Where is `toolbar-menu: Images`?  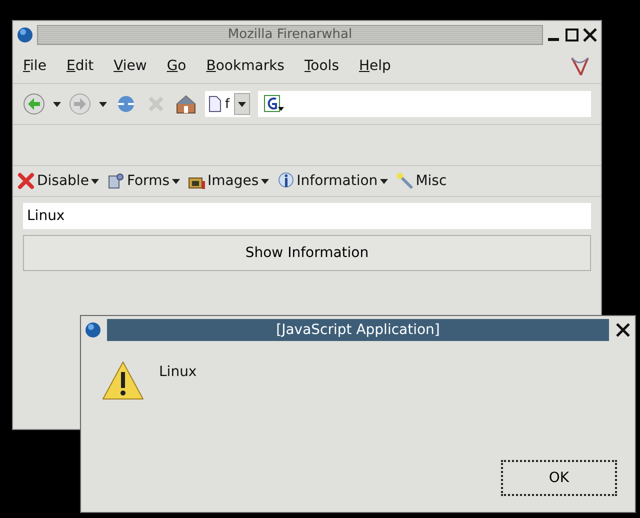
toolbar-menu: Images is located at coordinates (228, 181).